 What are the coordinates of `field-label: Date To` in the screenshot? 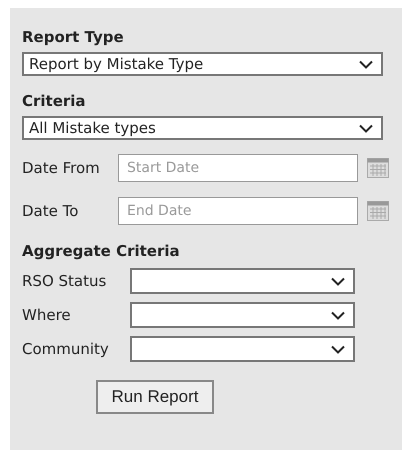 It's located at (51, 211).